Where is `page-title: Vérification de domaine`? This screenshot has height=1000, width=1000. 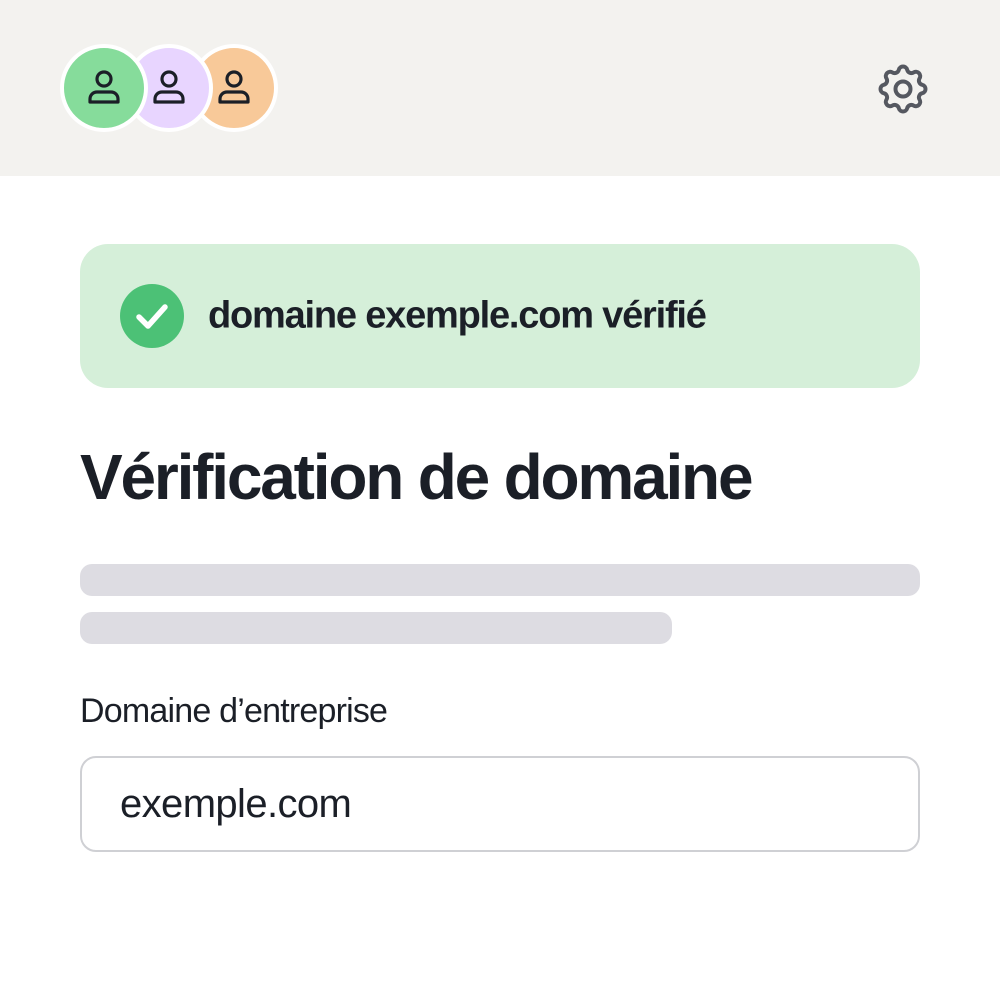
page-title: Vérification de domaine is located at coordinates (417, 477).